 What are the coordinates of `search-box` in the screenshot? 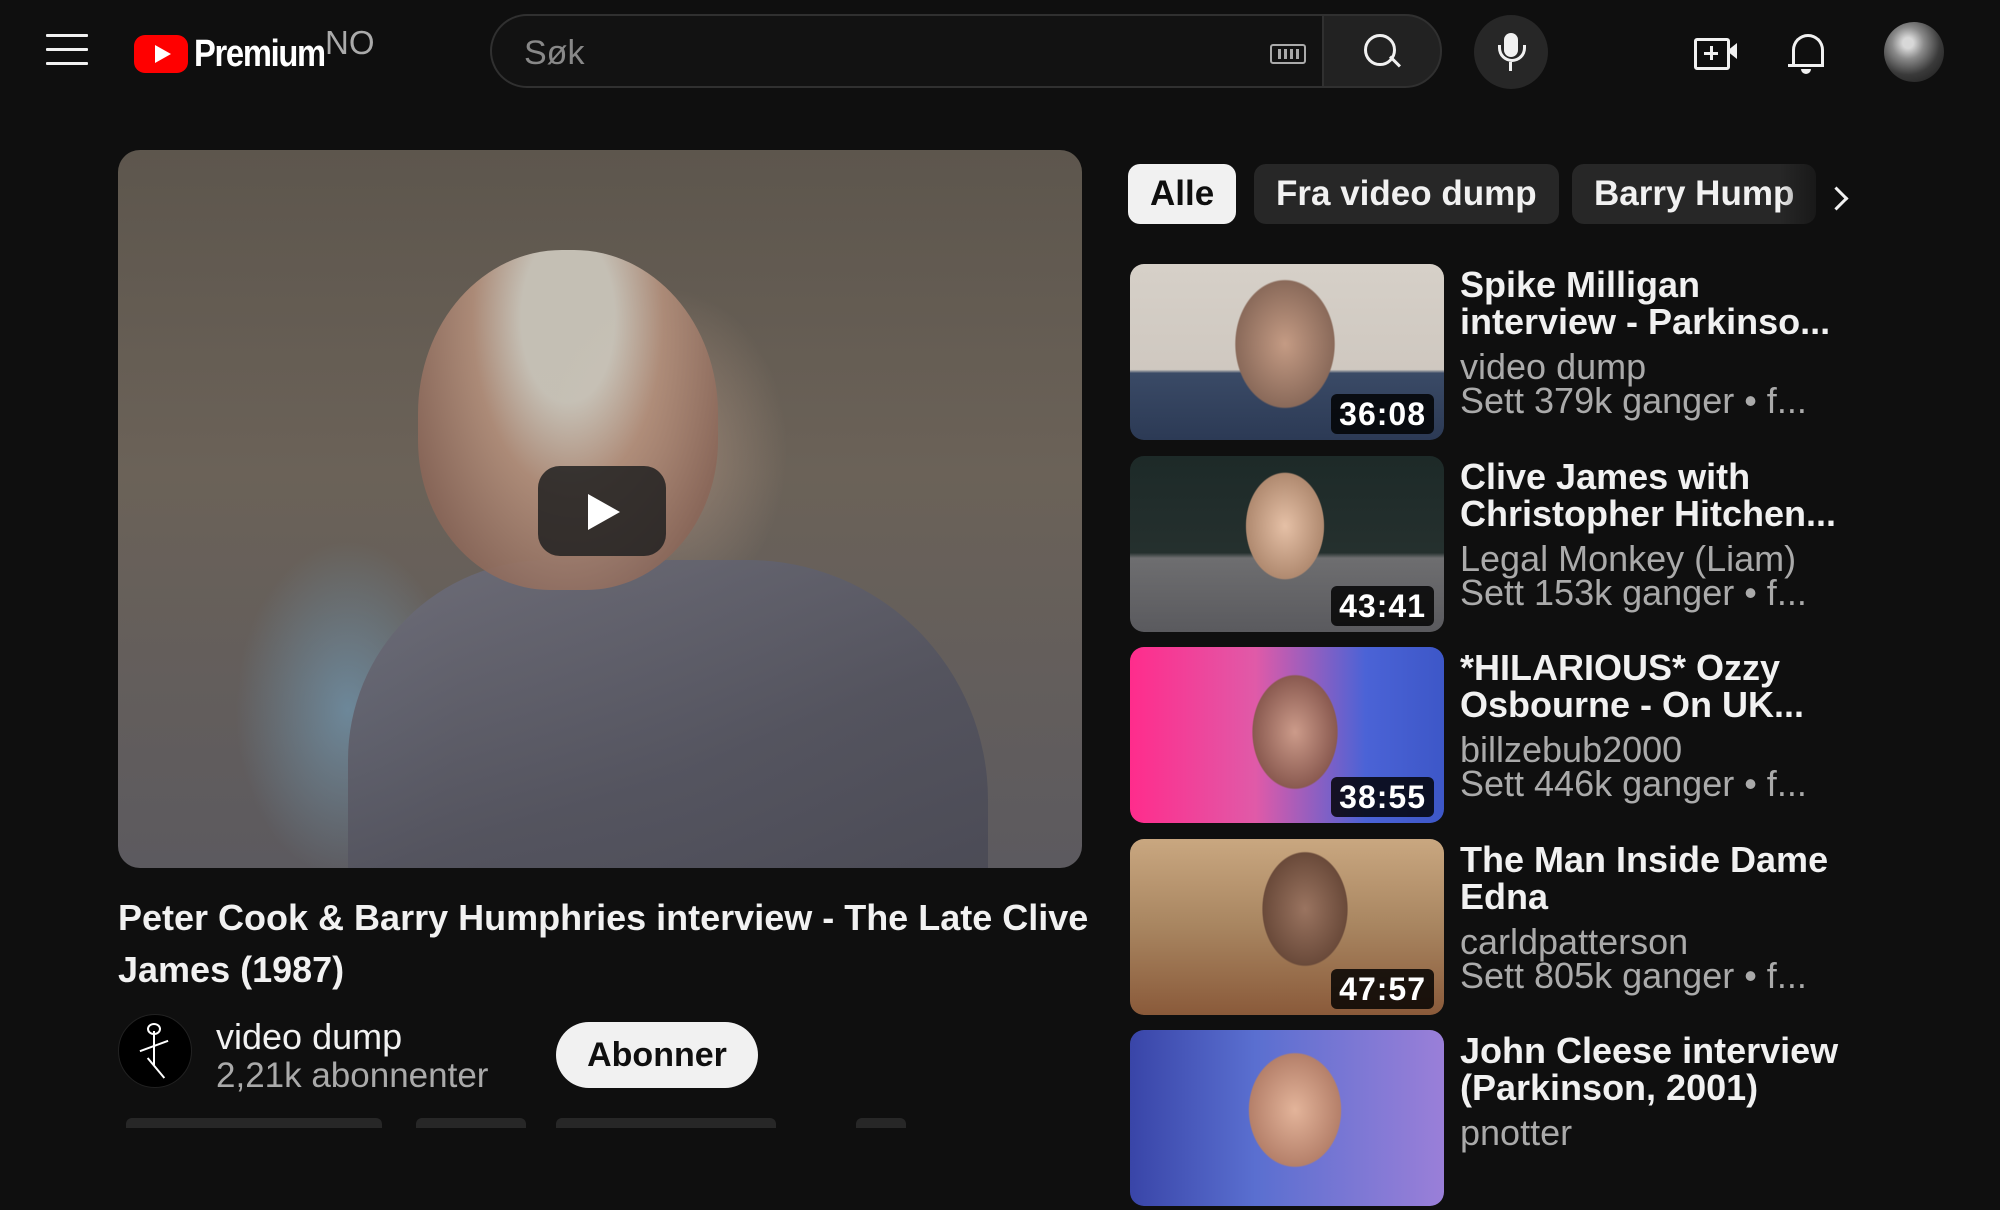 It's located at (906, 51).